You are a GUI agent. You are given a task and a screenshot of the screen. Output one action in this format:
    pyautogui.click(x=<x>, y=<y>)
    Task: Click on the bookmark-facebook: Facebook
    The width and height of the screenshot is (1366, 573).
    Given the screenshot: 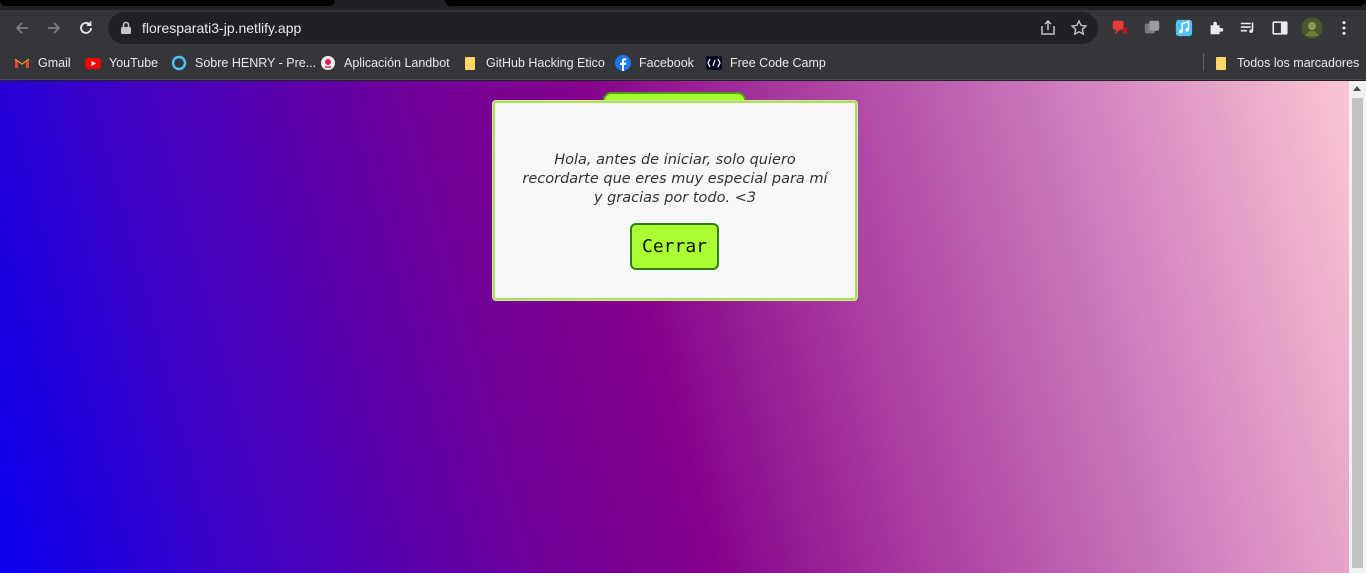 What is the action you would take?
    pyautogui.click(x=654, y=63)
    